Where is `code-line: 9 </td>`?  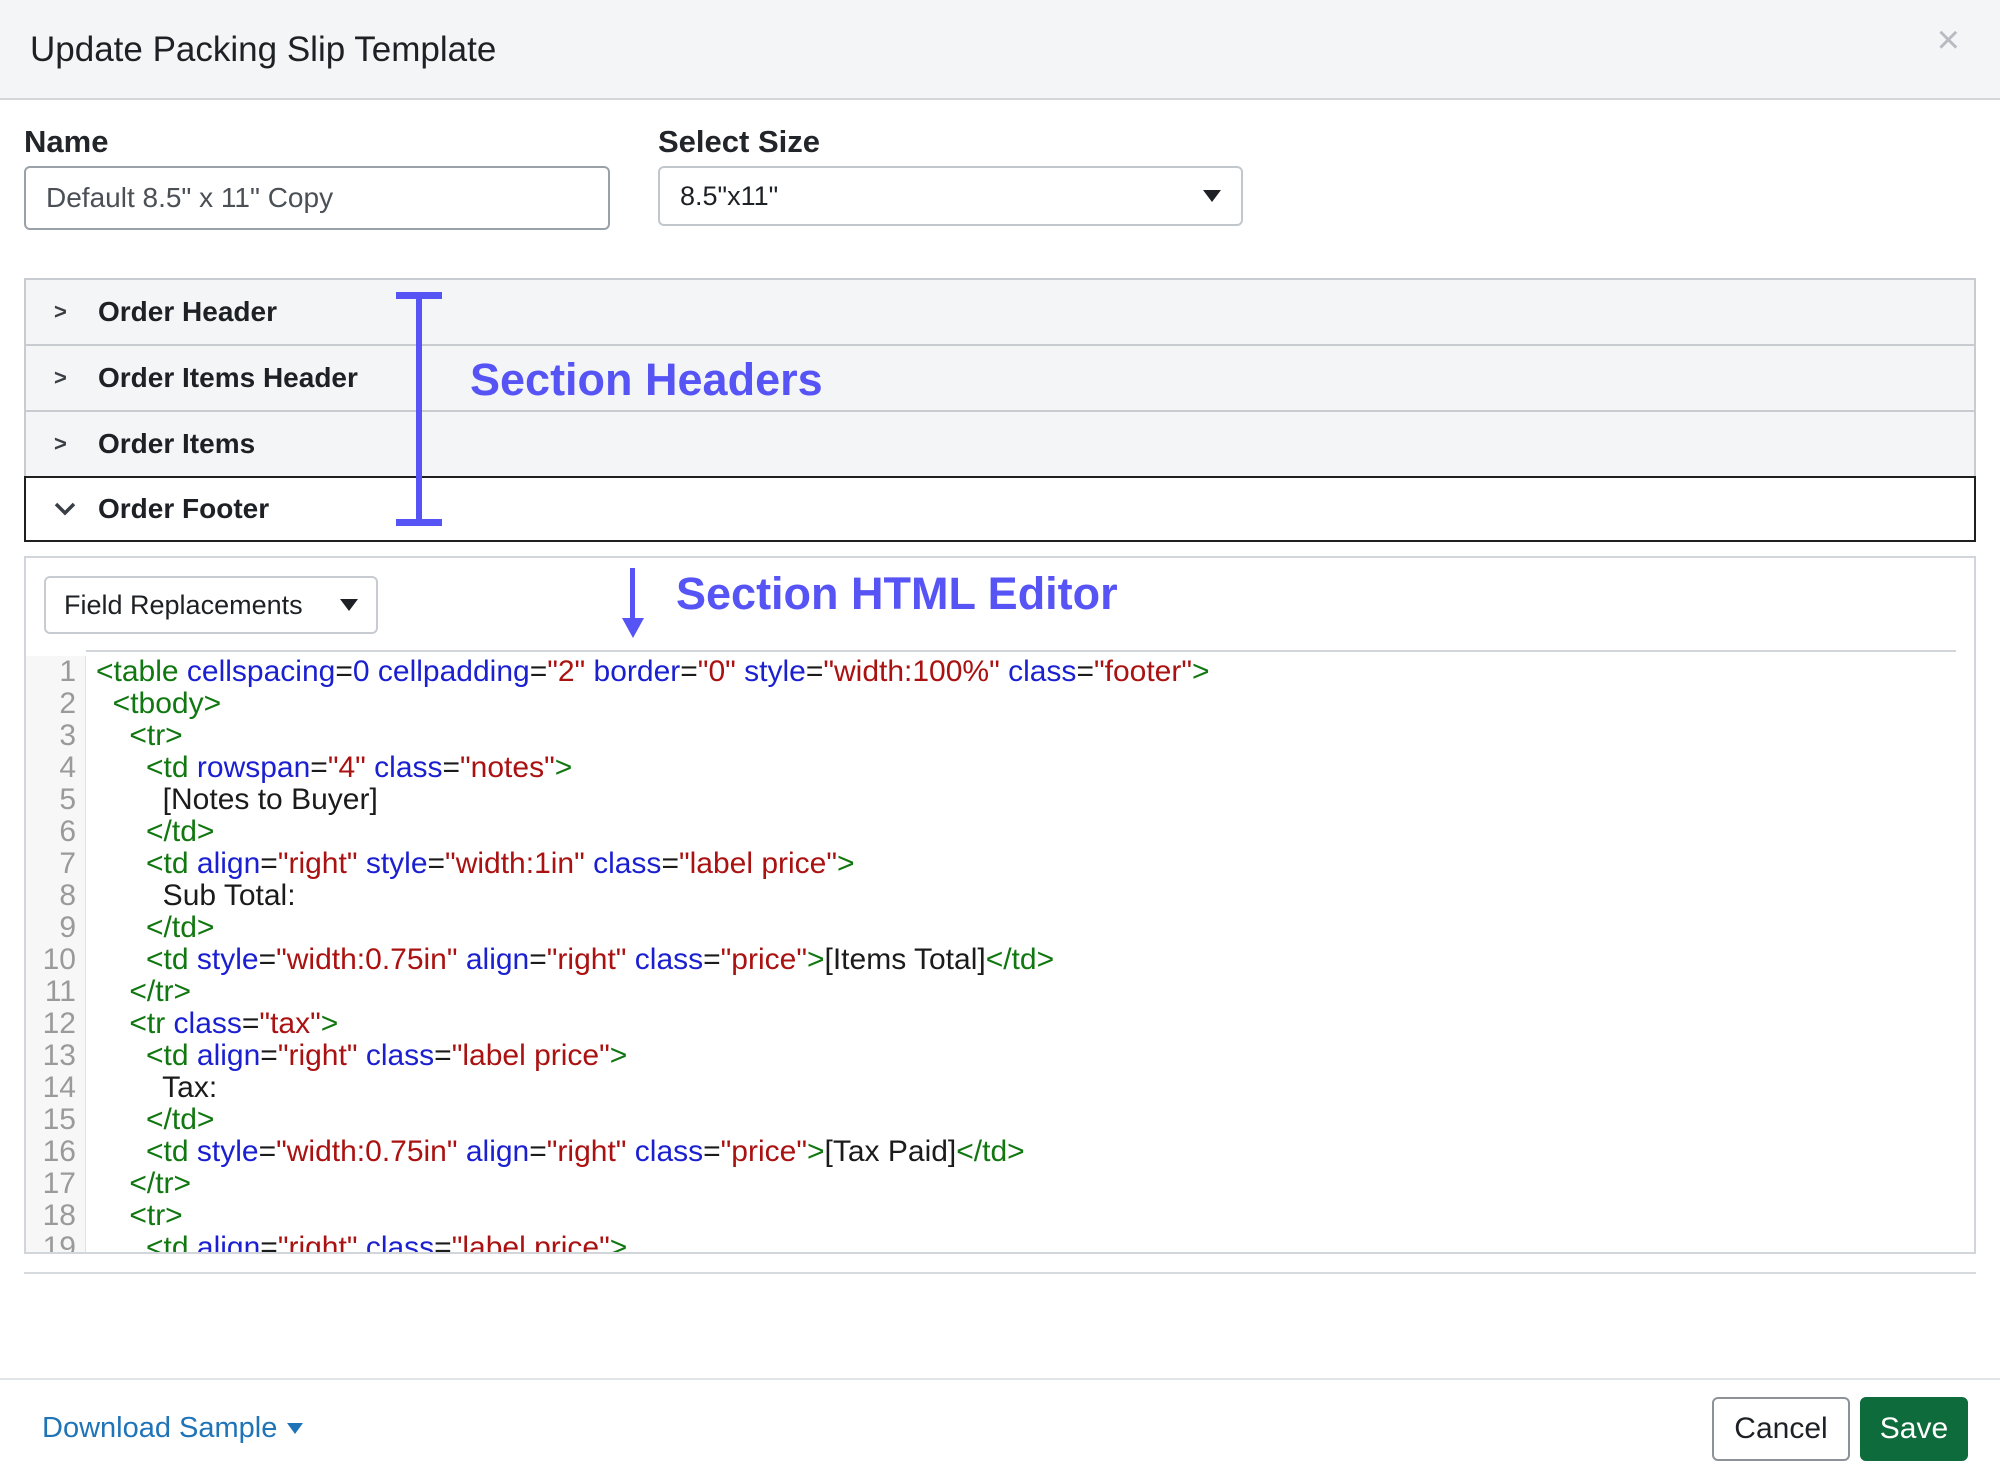 code-line: 9 </td> is located at coordinates (1000, 928).